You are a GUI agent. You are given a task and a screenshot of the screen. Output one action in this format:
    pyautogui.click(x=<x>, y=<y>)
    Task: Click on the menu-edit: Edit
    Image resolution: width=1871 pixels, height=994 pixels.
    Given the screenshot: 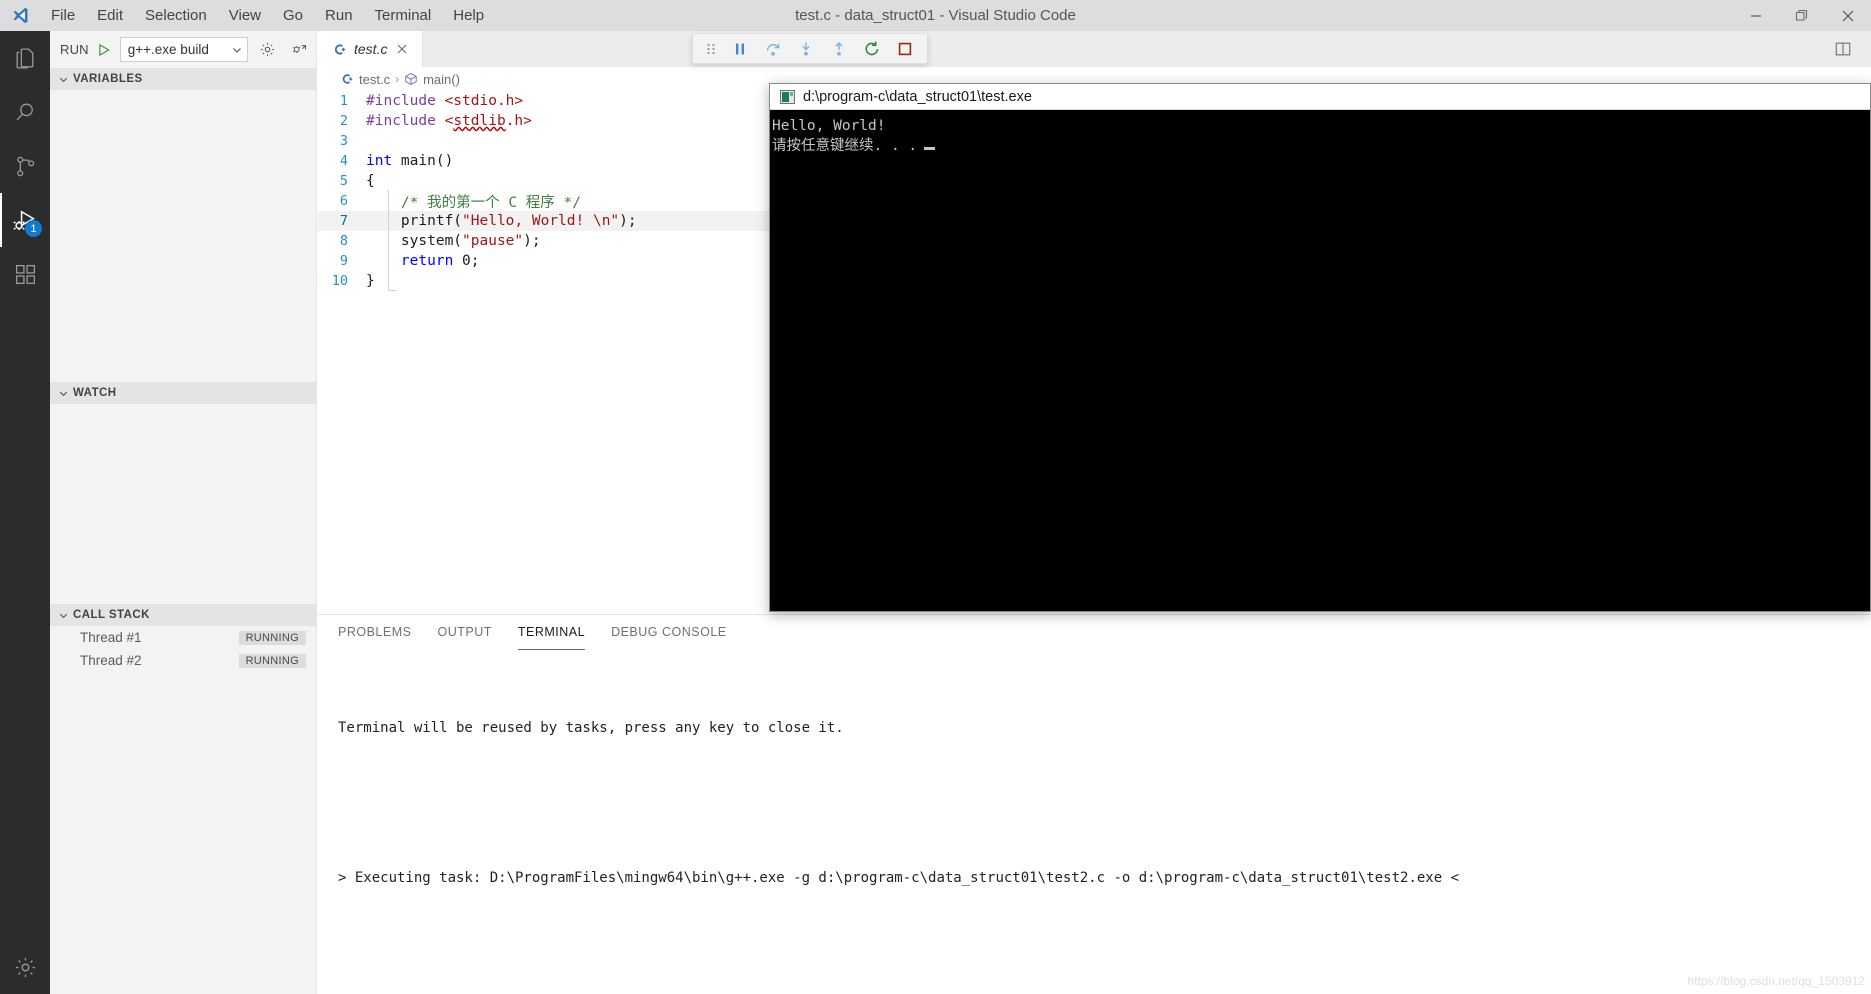 What is the action you would take?
    pyautogui.click(x=110, y=15)
    